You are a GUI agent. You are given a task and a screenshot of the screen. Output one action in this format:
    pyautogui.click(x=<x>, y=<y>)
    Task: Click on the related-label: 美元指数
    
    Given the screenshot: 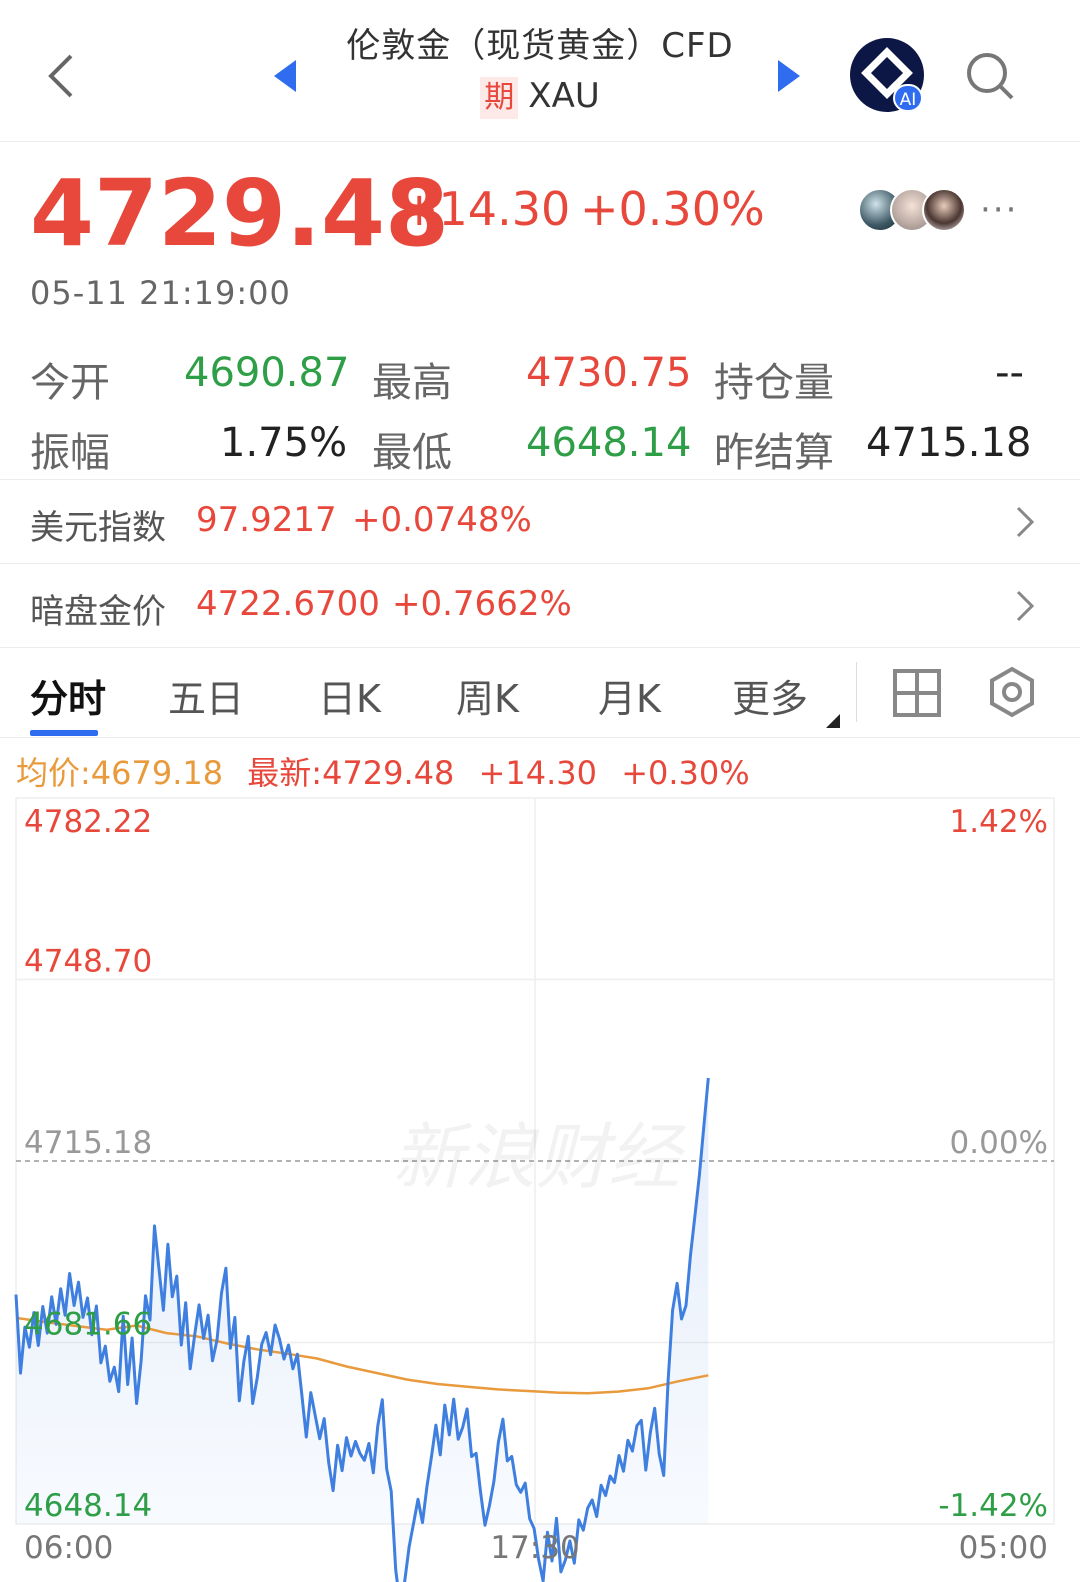 What is the action you would take?
    pyautogui.click(x=98, y=528)
    